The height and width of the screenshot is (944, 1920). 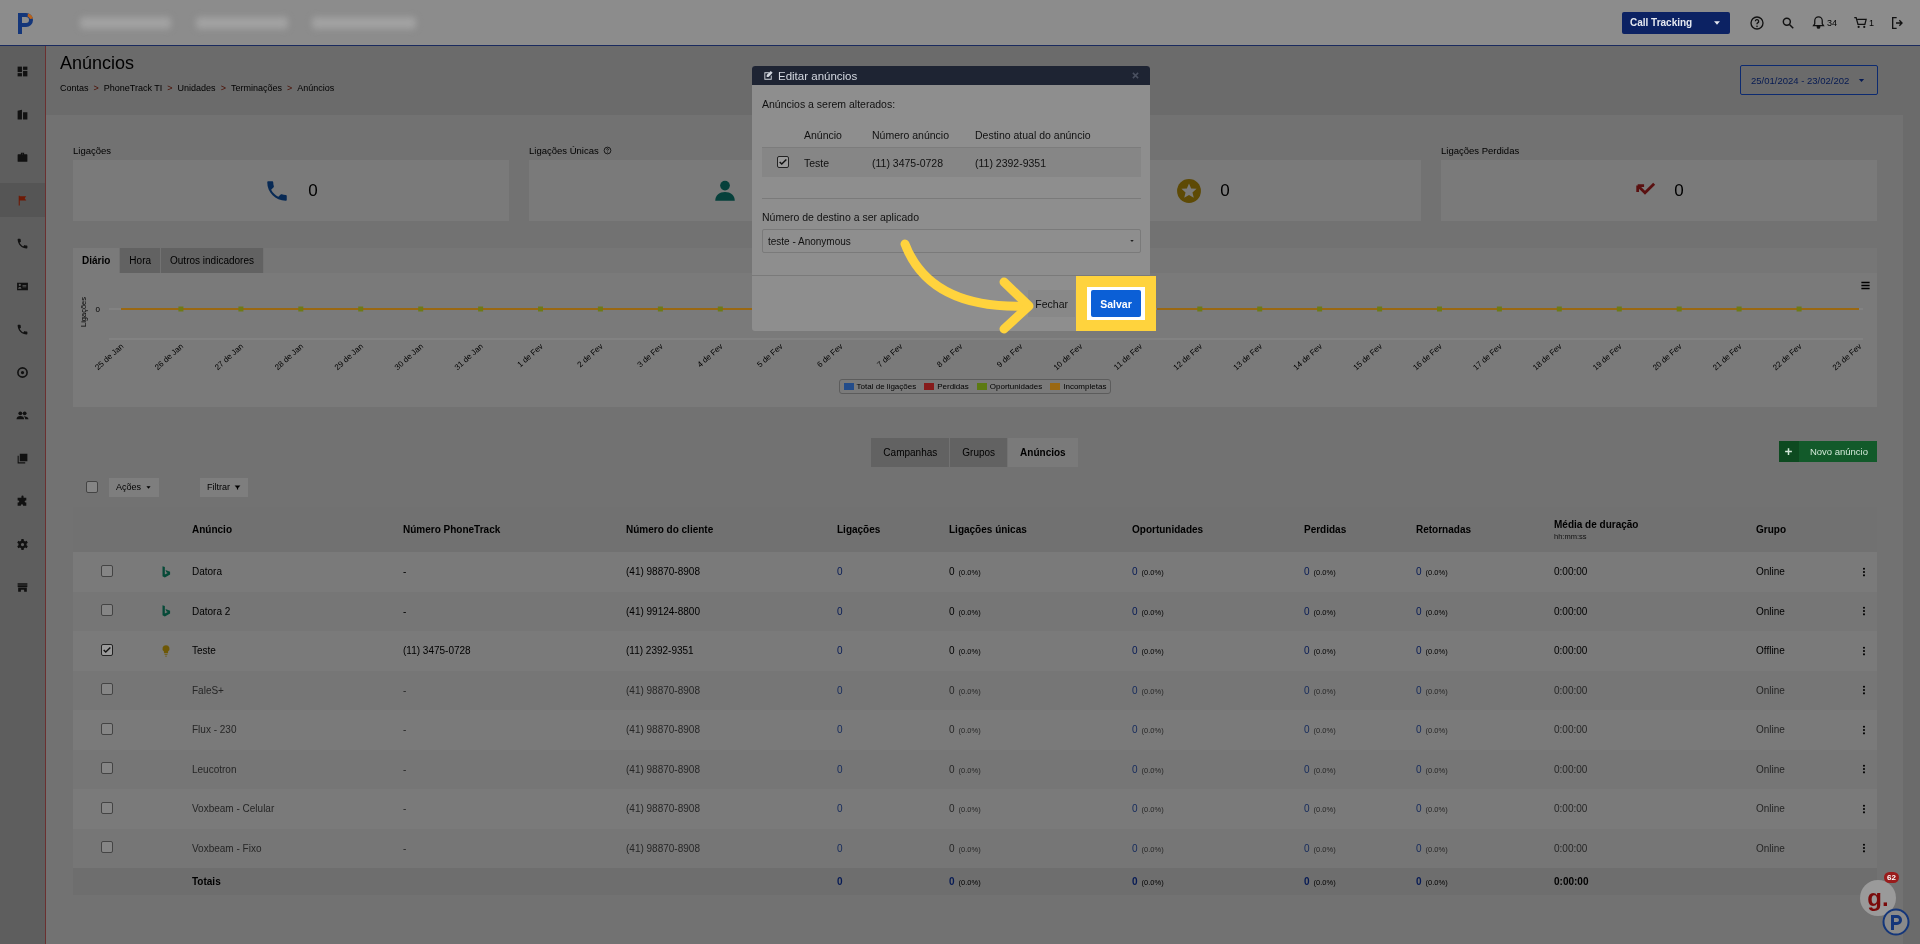 I want to click on stat-value: 0, so click(x=1225, y=190).